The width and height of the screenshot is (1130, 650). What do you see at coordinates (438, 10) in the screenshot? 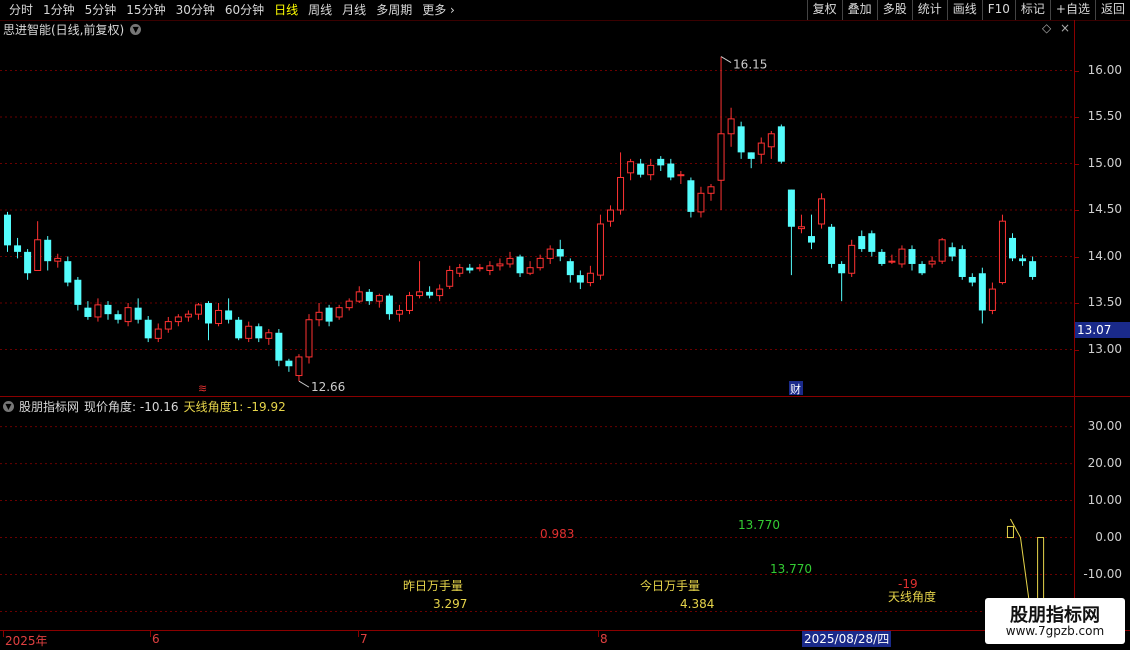
I see `period-tab-10: 更多 ›` at bounding box center [438, 10].